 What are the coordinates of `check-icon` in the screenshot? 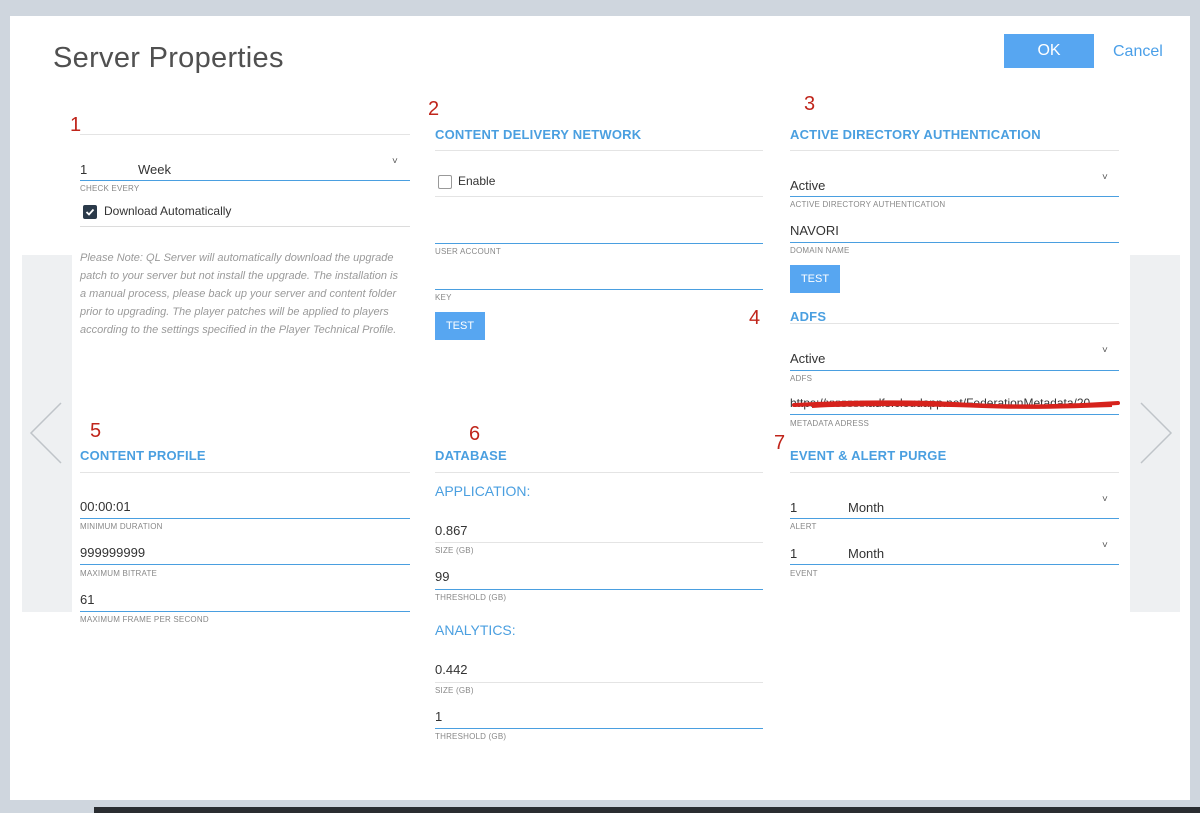 It's located at (90, 212).